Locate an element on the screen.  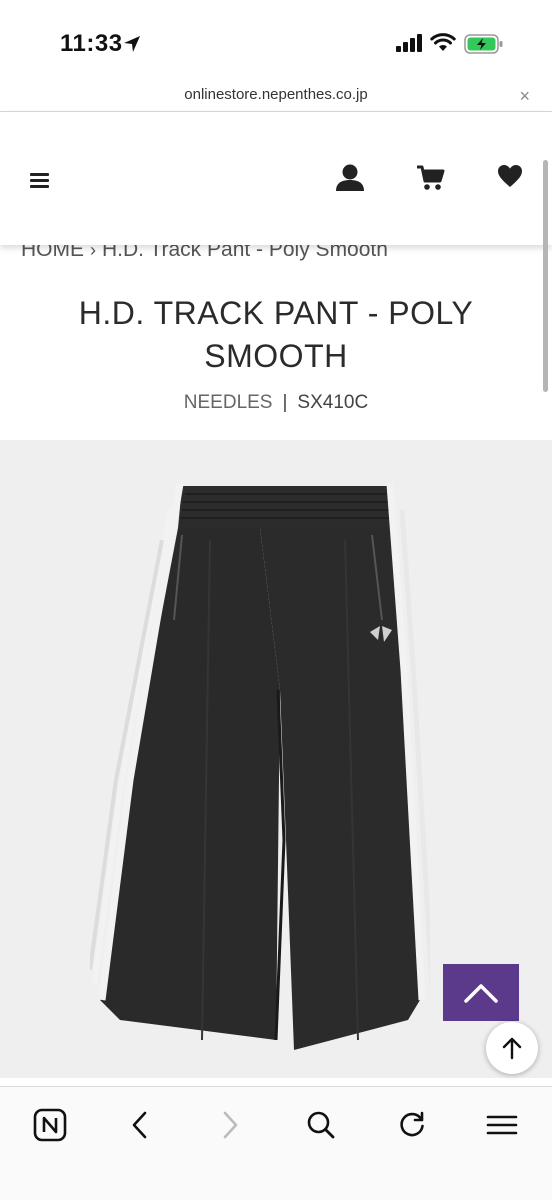
product-sku: SX410C is located at coordinates (333, 402).